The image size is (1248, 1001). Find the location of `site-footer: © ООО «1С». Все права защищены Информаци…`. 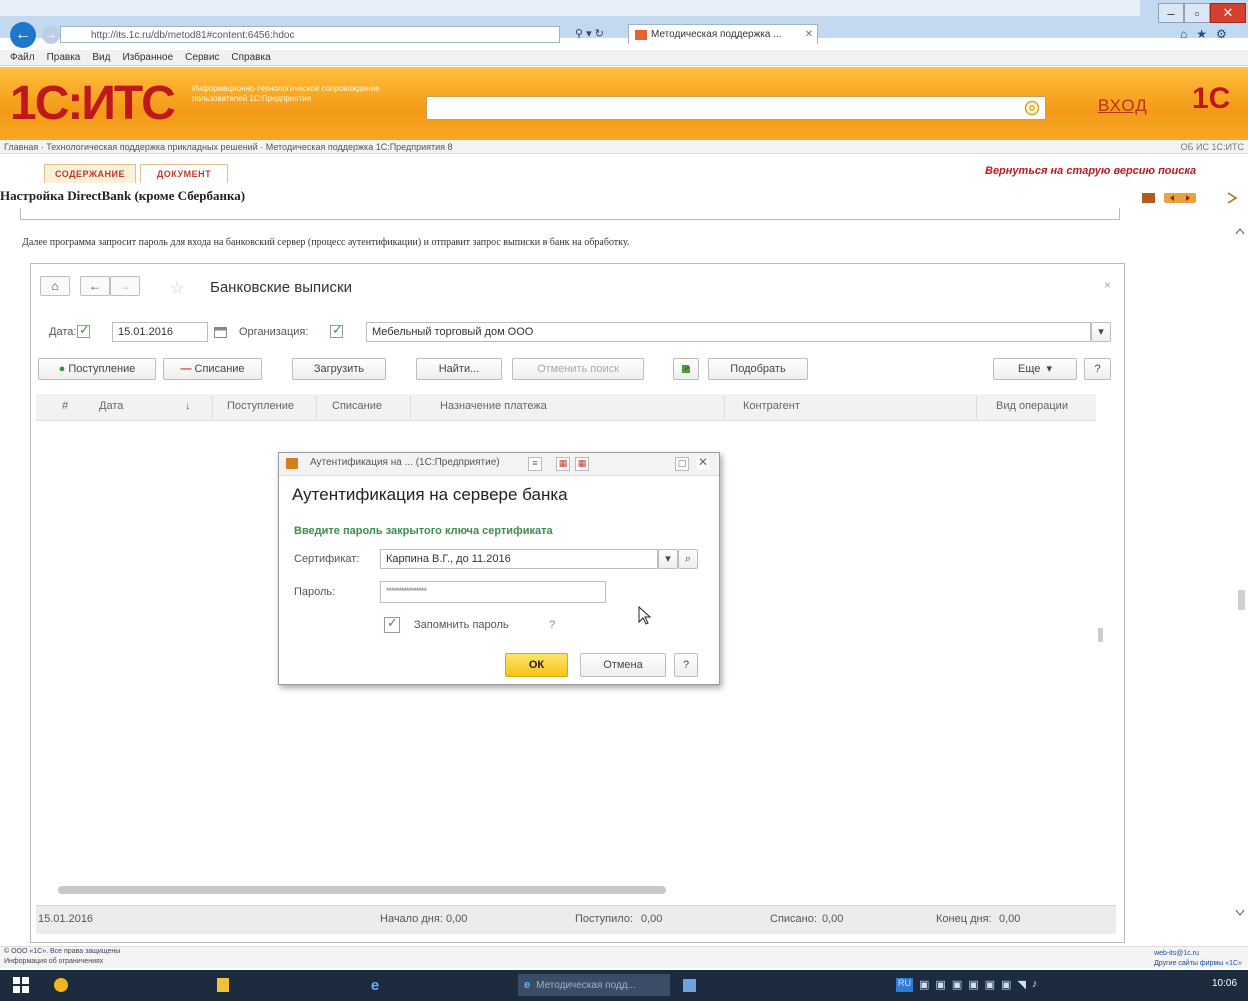

site-footer: © ООО «1С». Все права защищены Информаци… is located at coordinates (624, 957).